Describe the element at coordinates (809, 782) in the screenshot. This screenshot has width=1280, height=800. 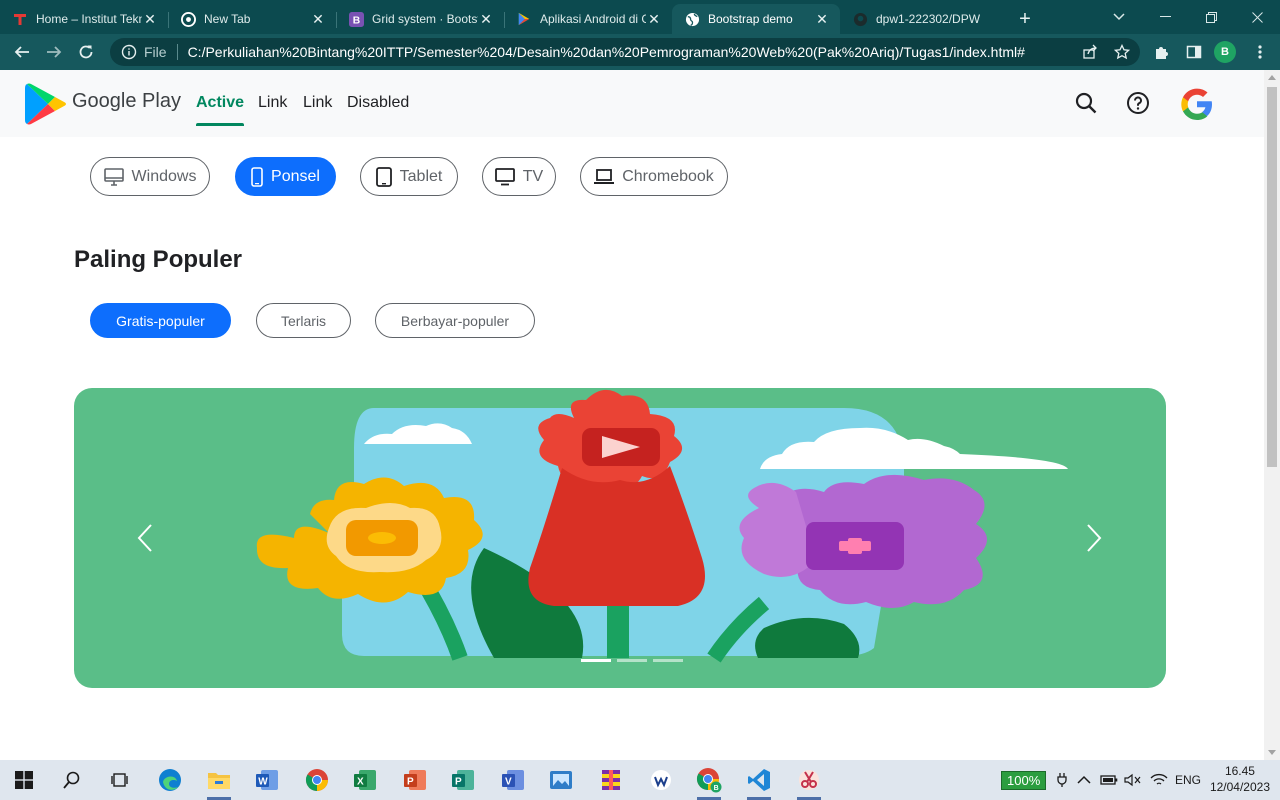
I see `snipping-tool-icon` at that location.